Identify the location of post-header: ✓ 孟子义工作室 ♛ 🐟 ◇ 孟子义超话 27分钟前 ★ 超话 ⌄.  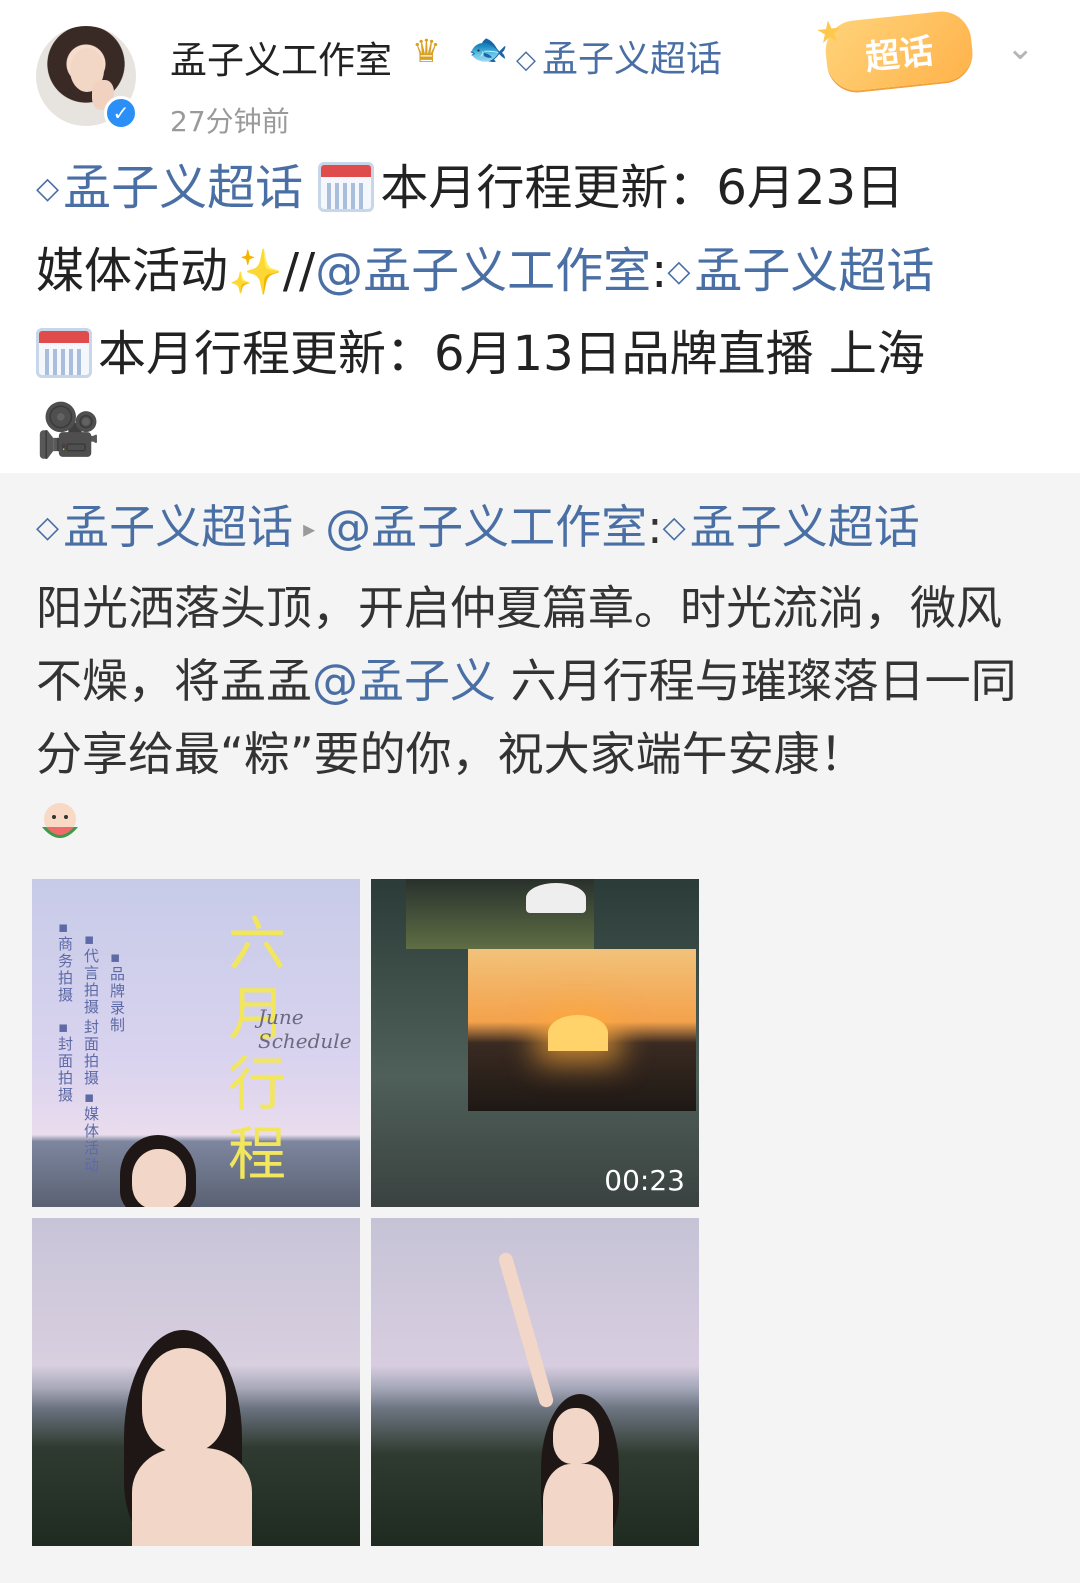
(540, 75).